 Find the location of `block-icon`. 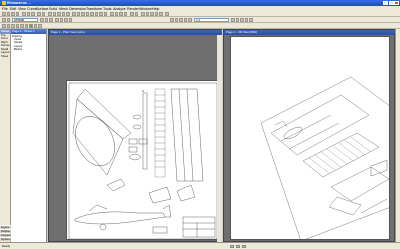

block-icon is located at coordinates (70, 20).